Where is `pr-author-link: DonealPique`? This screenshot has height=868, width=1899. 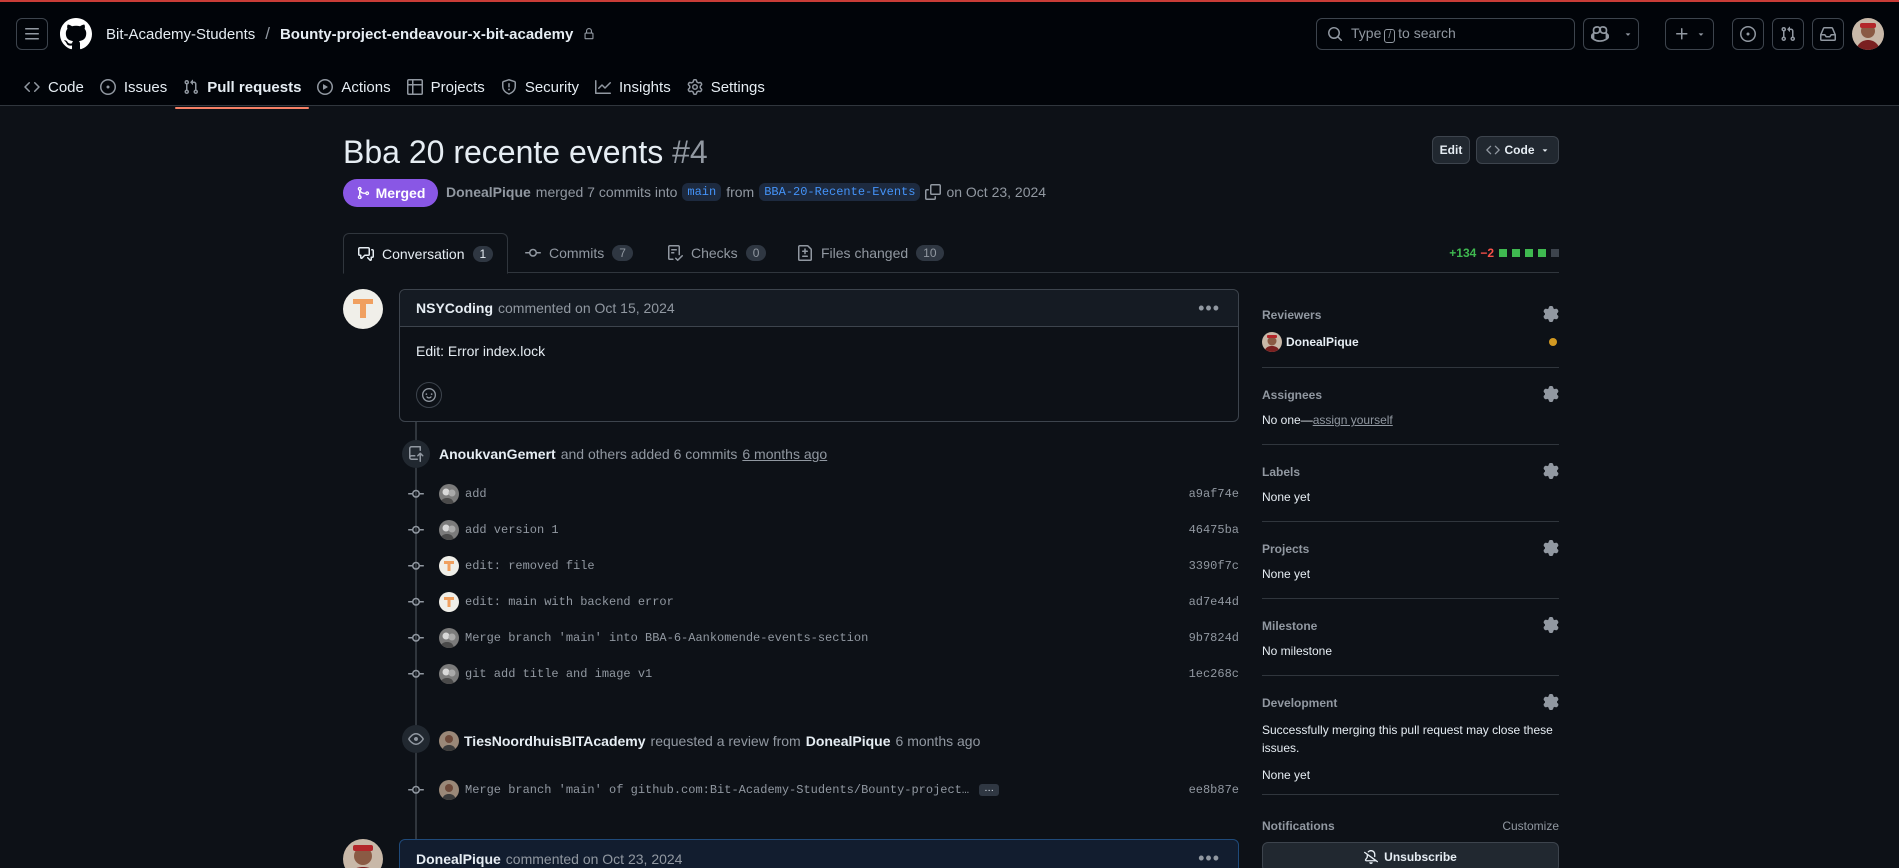 pr-author-link: DonealPique is located at coordinates (488, 192).